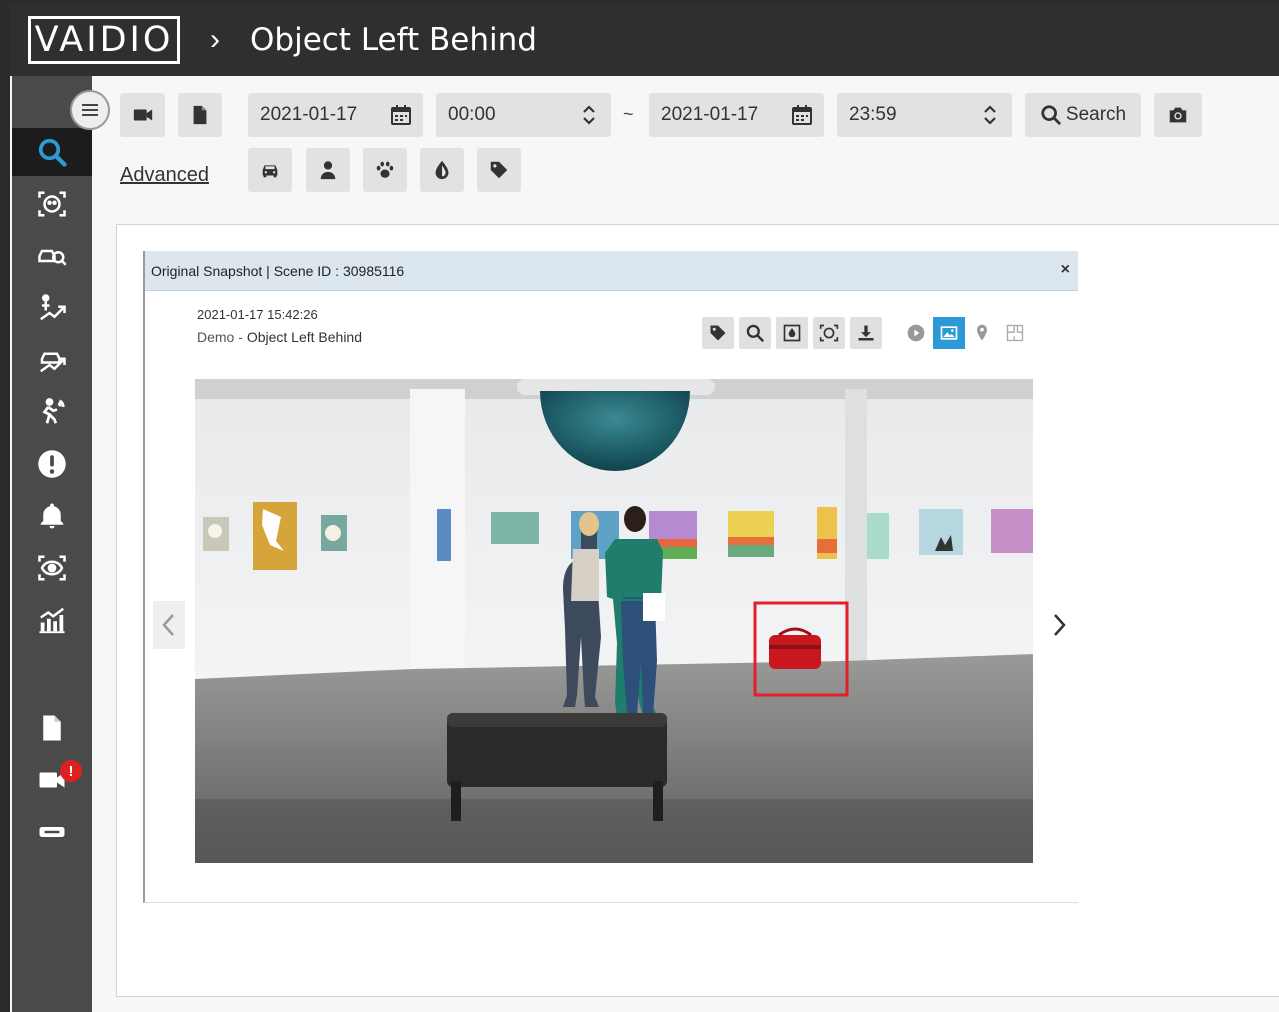  I want to click on next-snapshot-button, so click(1059, 625).